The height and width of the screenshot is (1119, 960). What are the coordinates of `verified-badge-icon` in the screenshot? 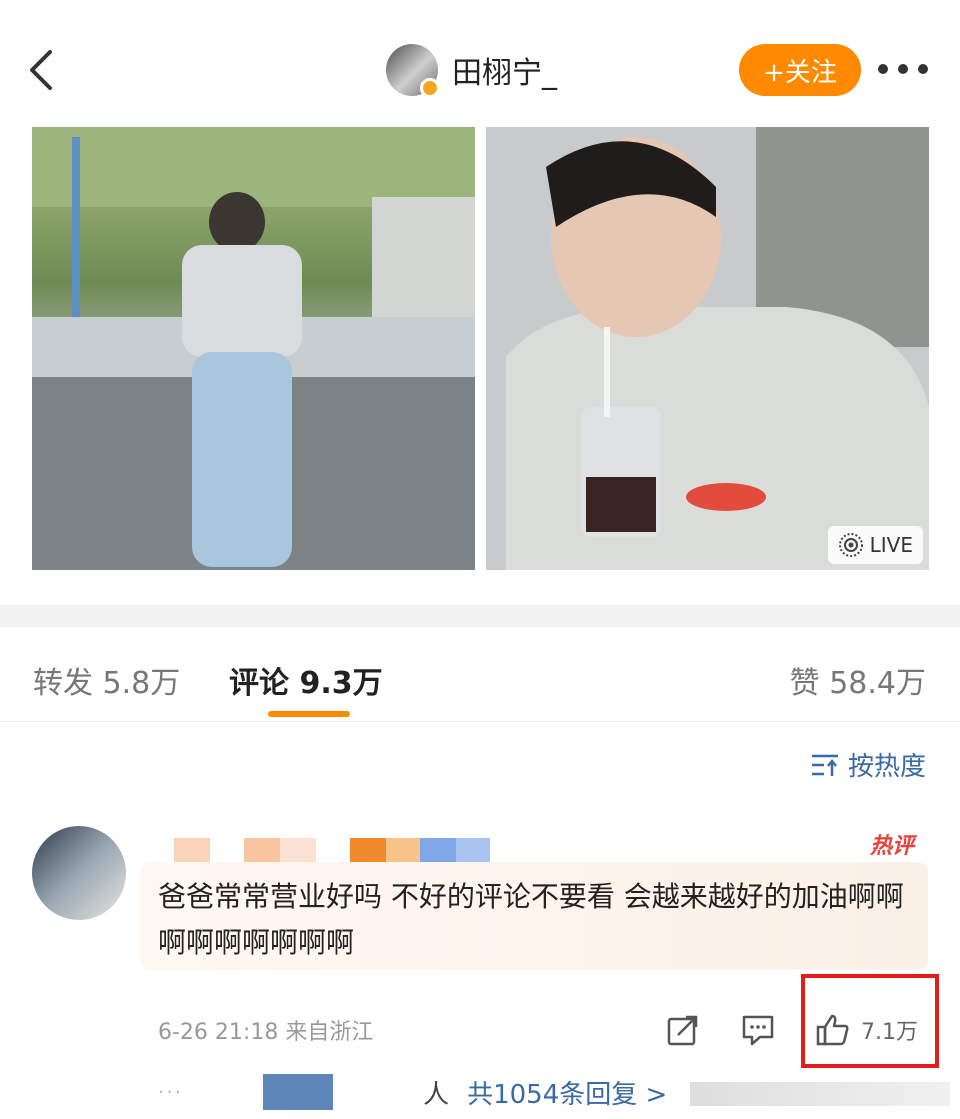 It's located at (430, 88).